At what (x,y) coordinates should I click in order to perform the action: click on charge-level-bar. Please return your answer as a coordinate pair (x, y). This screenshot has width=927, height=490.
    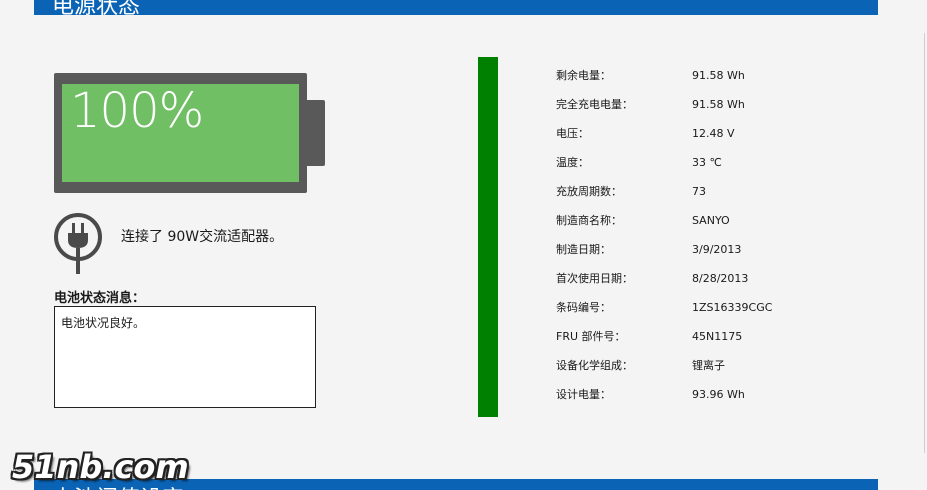
    Looking at the image, I should click on (488, 237).